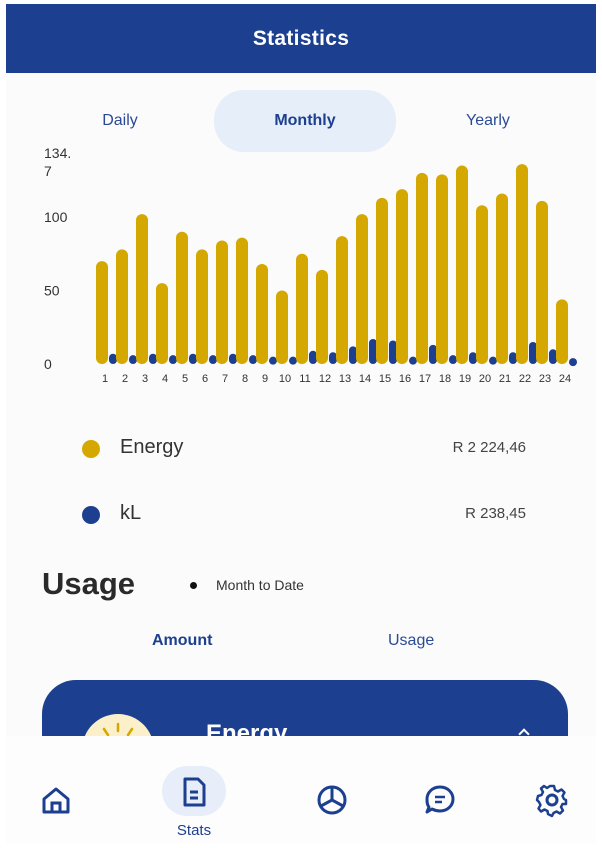 Image resolution: width=602 pixels, height=848 pixels. I want to click on x-tick-label: 10, so click(285, 379).